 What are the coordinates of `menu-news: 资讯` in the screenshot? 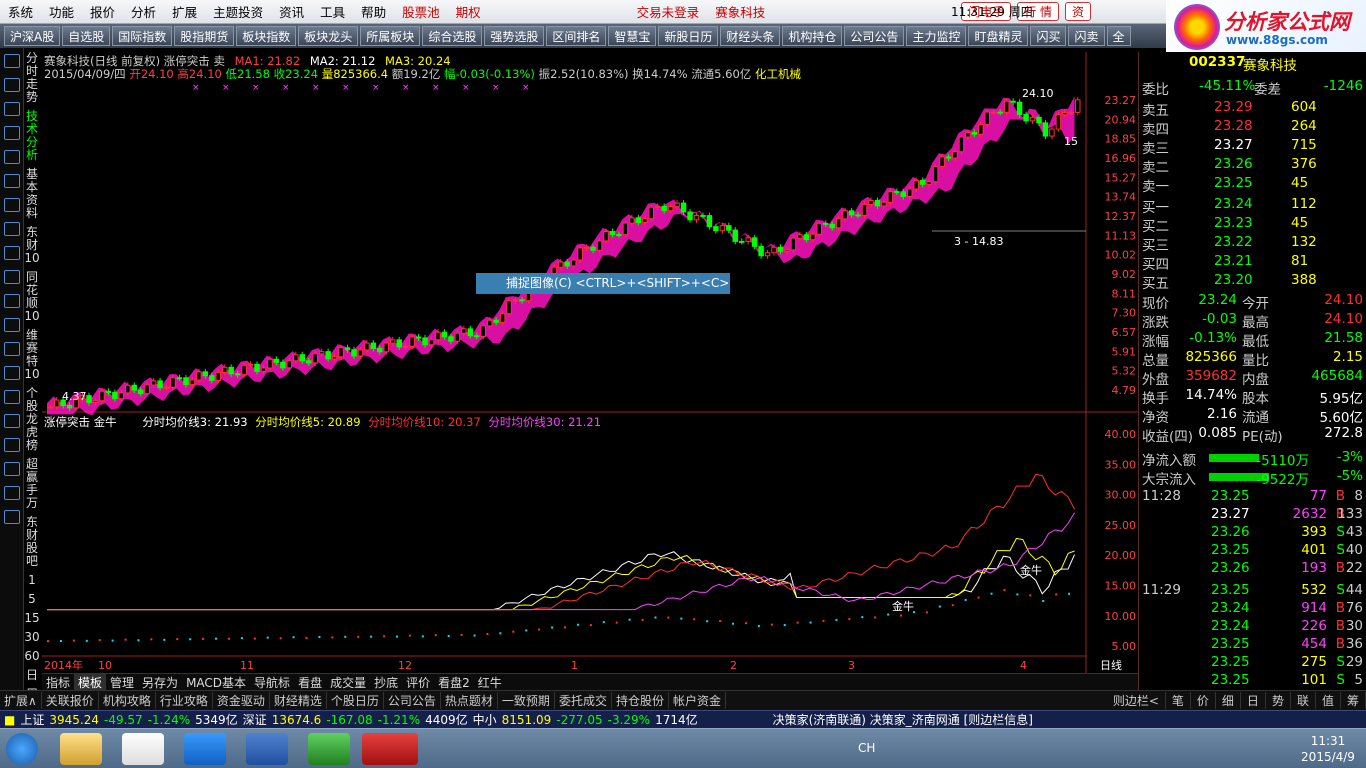 It's located at (291, 11).